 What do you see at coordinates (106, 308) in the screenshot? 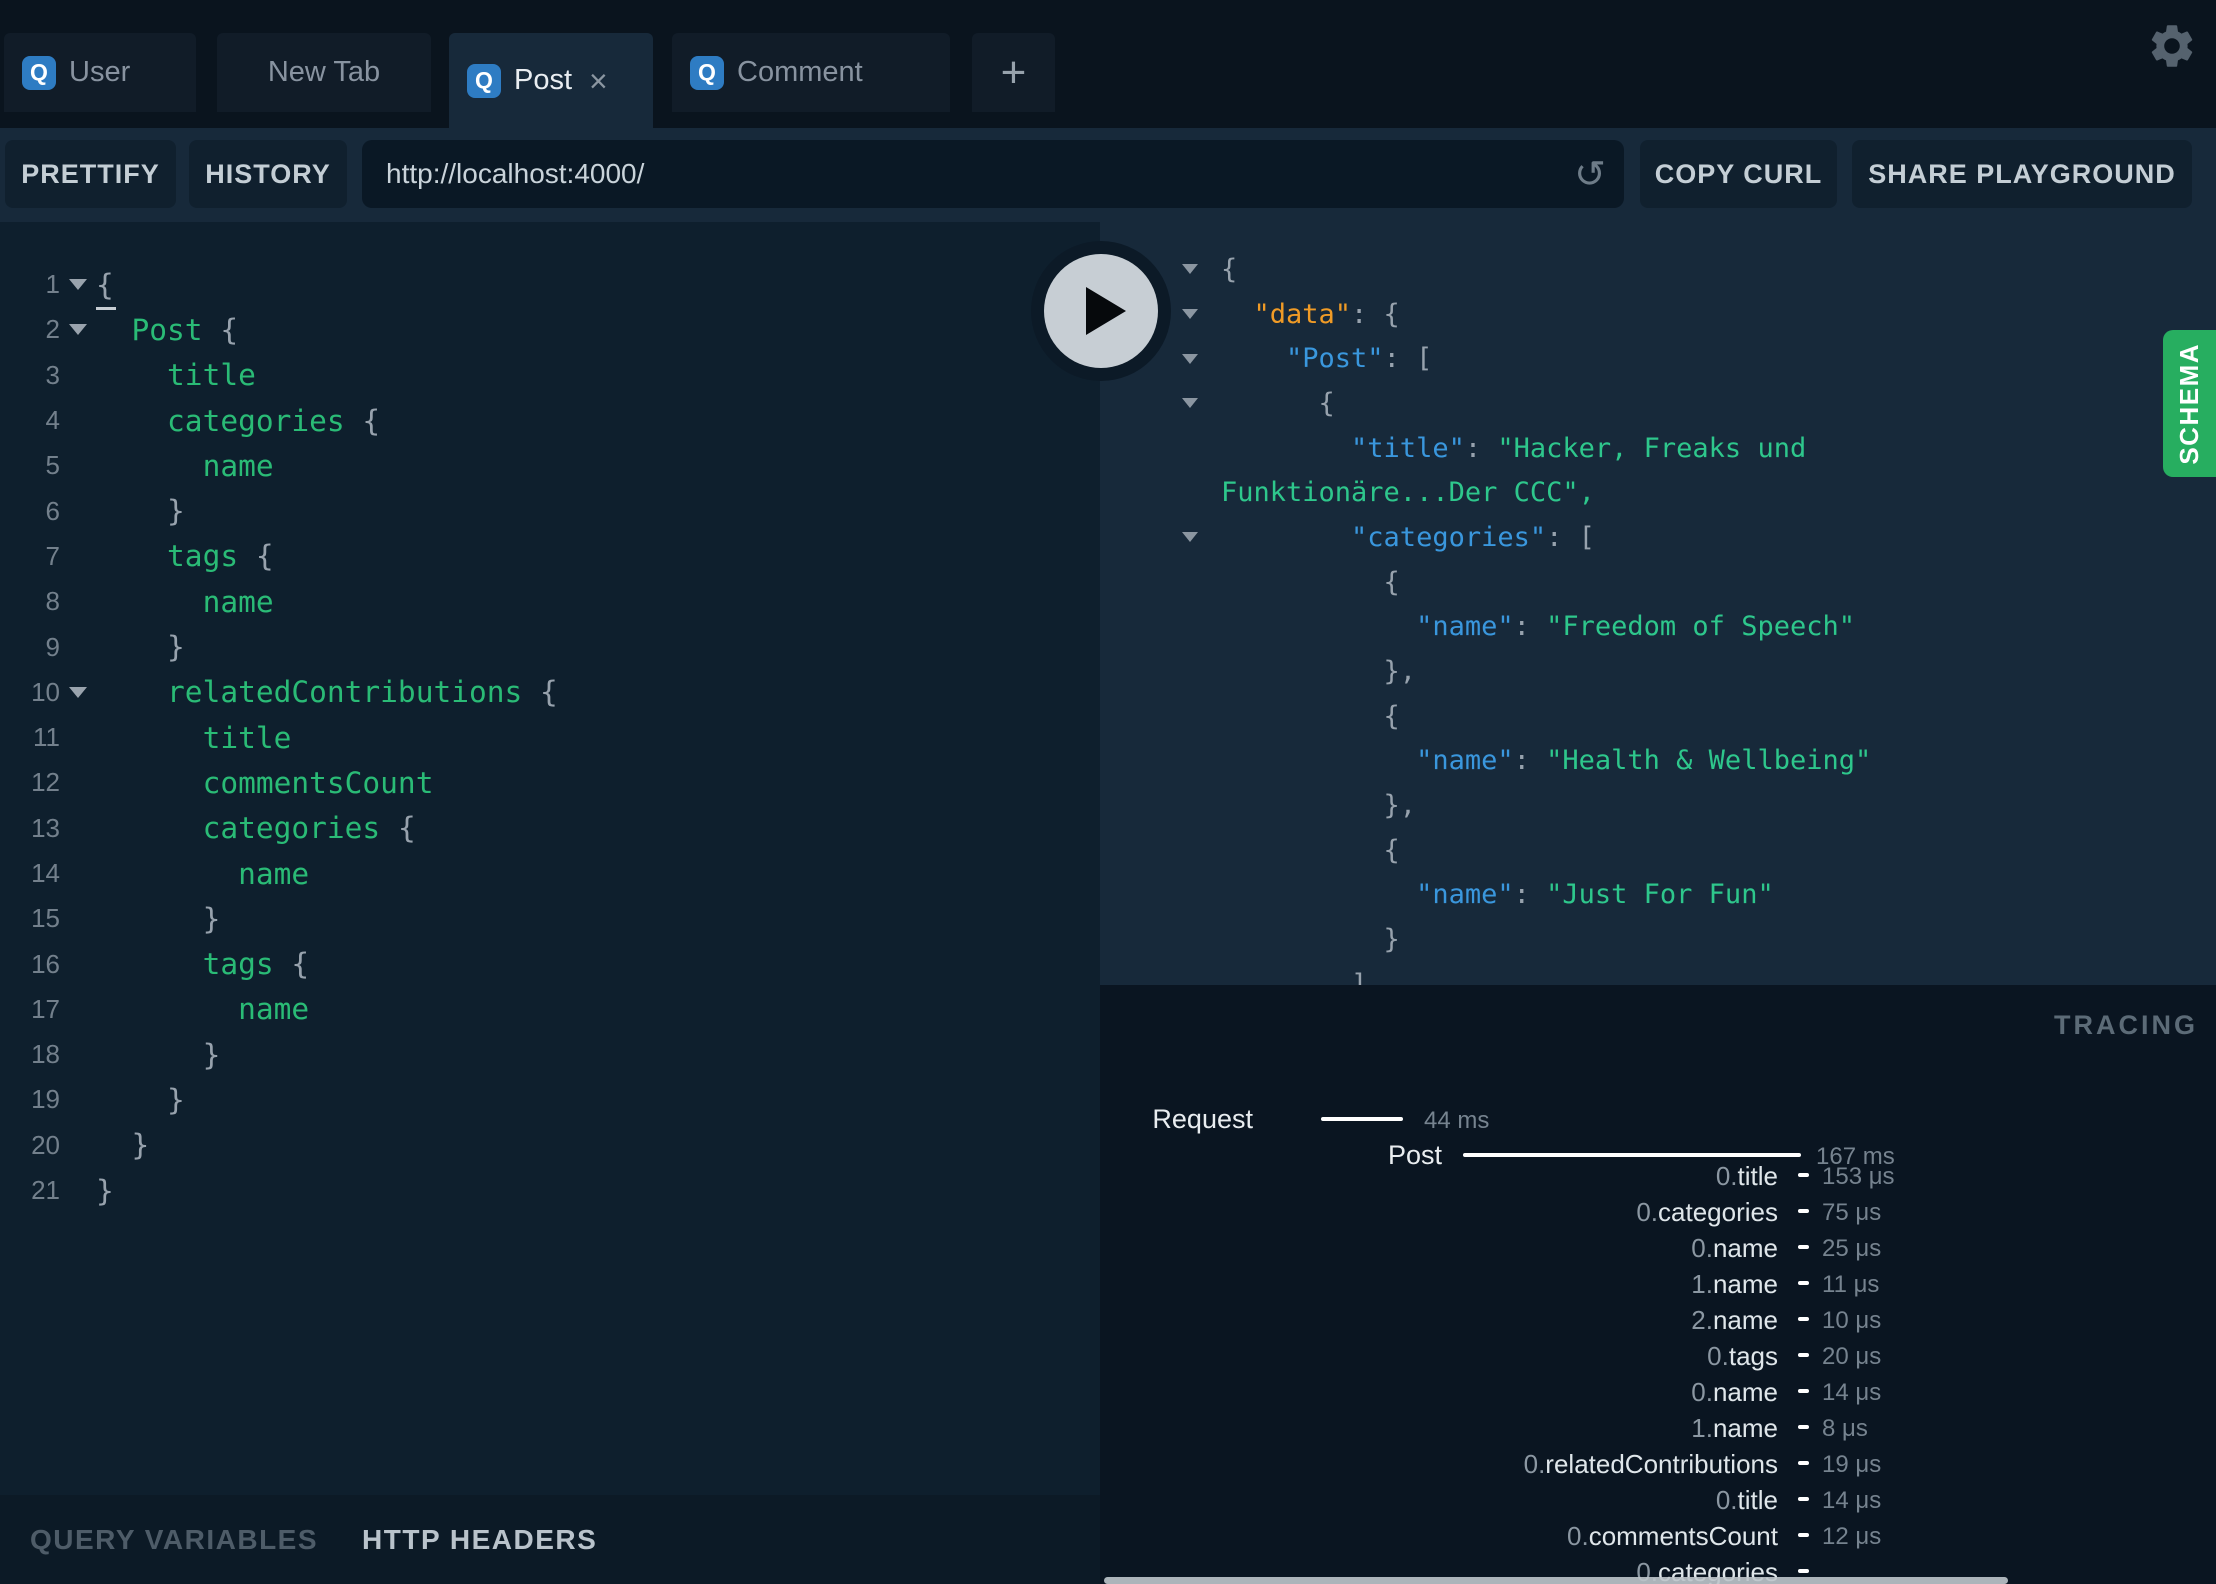
I see `text-cursor` at bounding box center [106, 308].